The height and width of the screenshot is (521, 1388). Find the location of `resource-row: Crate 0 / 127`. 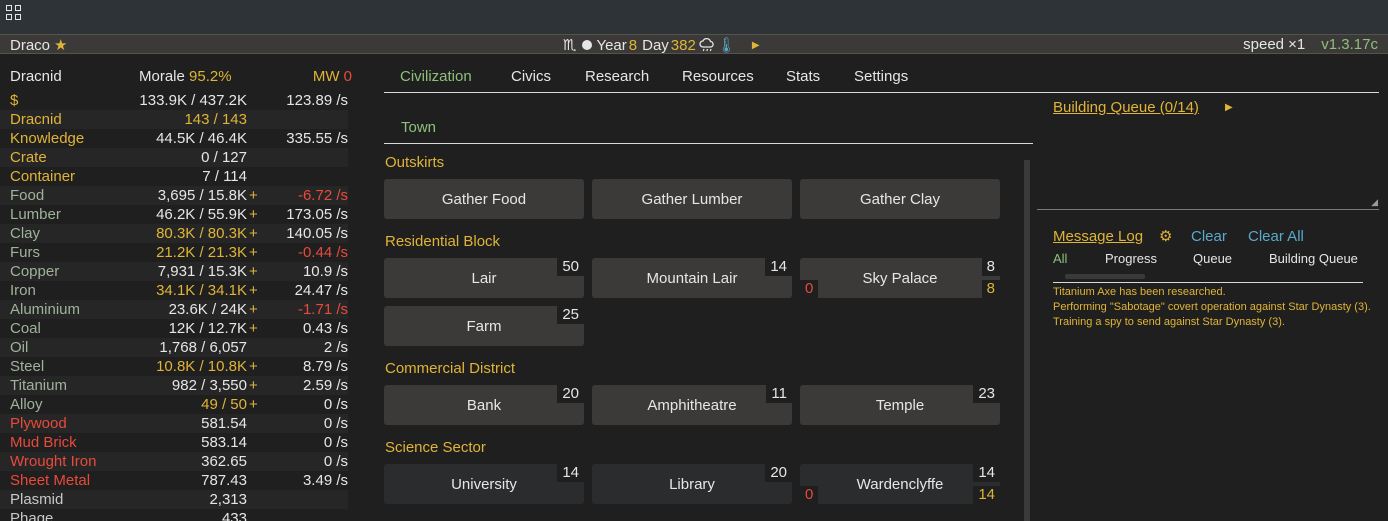

resource-row: Crate 0 / 127 is located at coordinates (174, 157).